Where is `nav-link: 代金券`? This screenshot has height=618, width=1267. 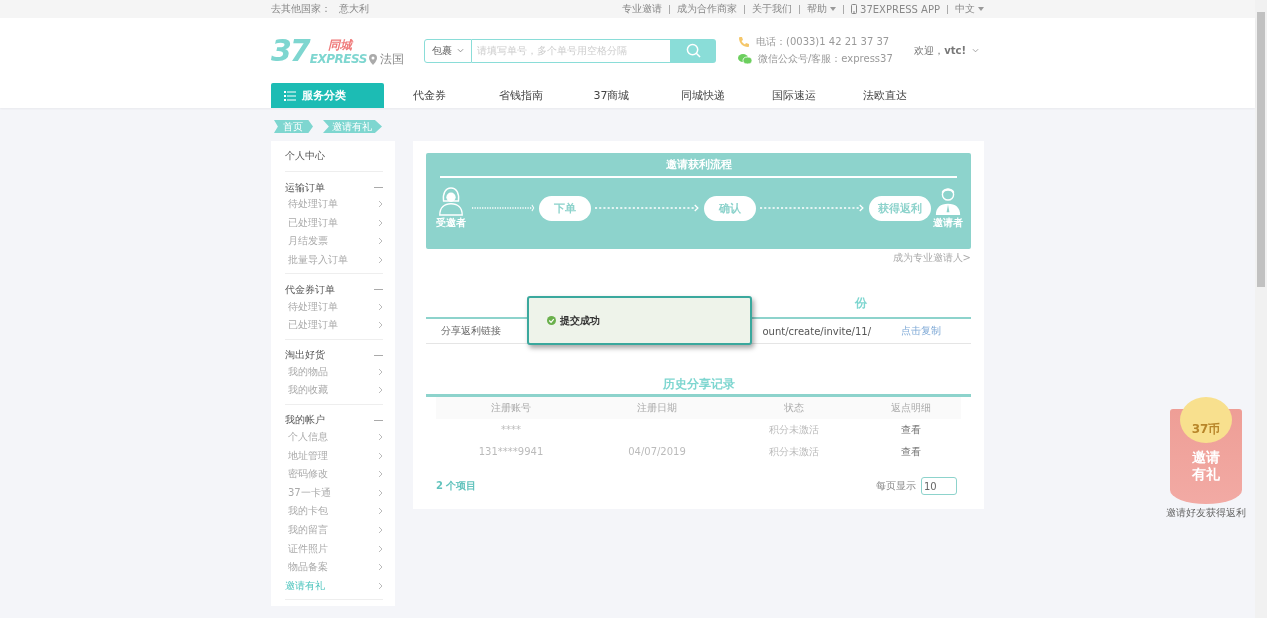
nav-link: 代金券 is located at coordinates (429, 95).